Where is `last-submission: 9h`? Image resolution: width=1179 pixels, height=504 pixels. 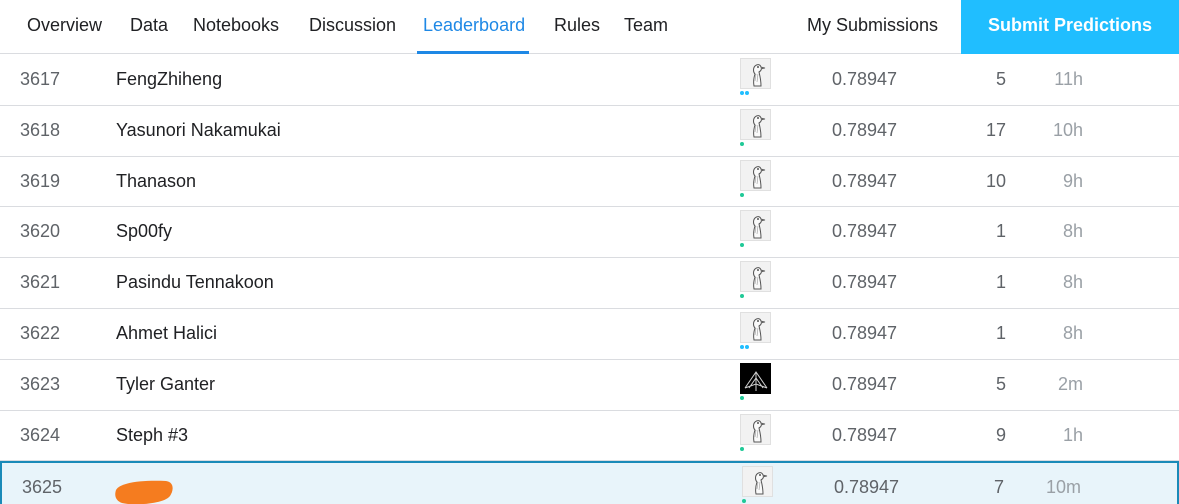
last-submission: 9h is located at coordinates (1072, 180).